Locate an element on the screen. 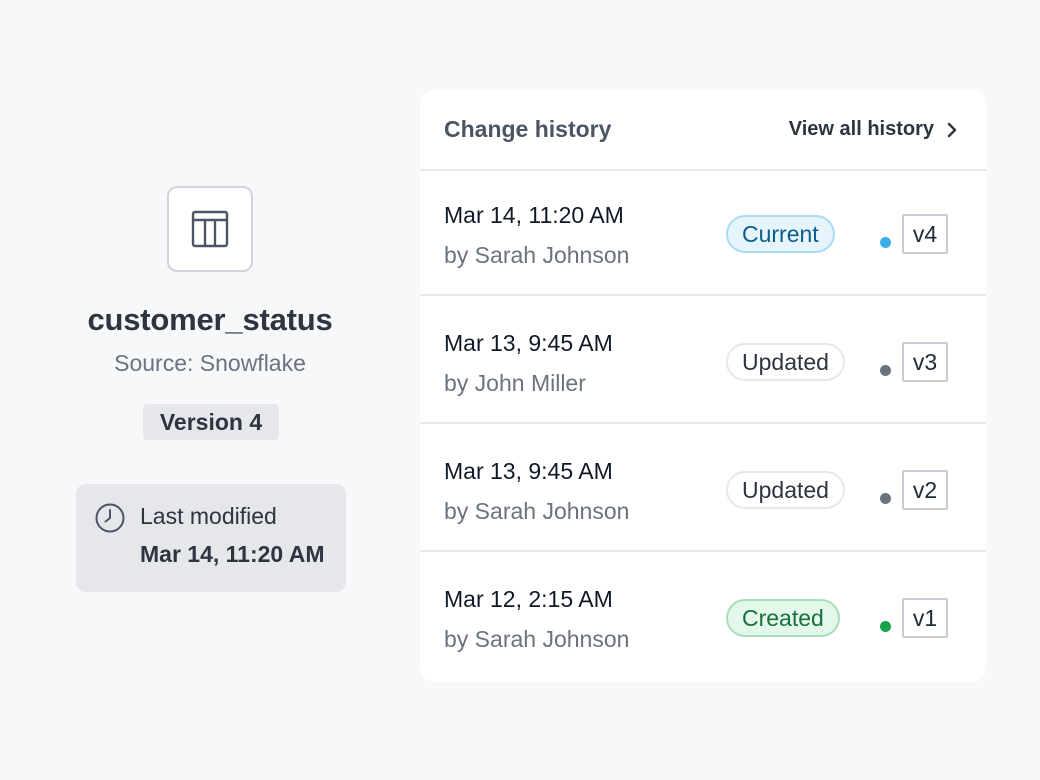 The width and height of the screenshot is (1040, 780). status-badge: Created is located at coordinates (783, 618).